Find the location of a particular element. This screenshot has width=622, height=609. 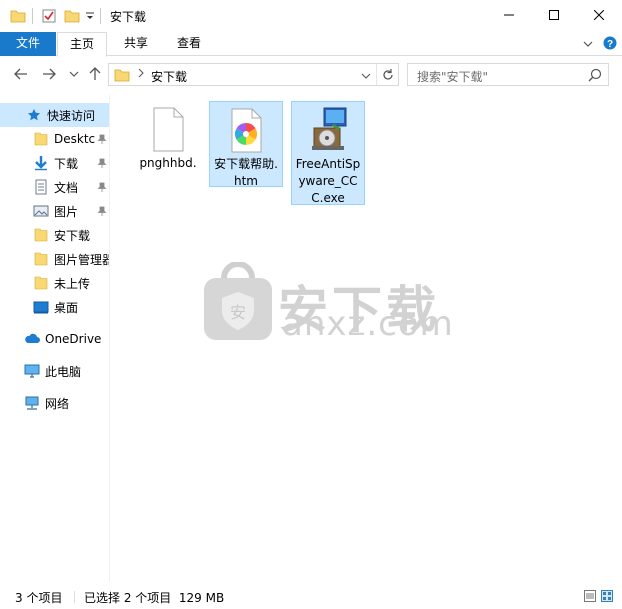

item-count: 3 个项目 is located at coordinates (39, 598).